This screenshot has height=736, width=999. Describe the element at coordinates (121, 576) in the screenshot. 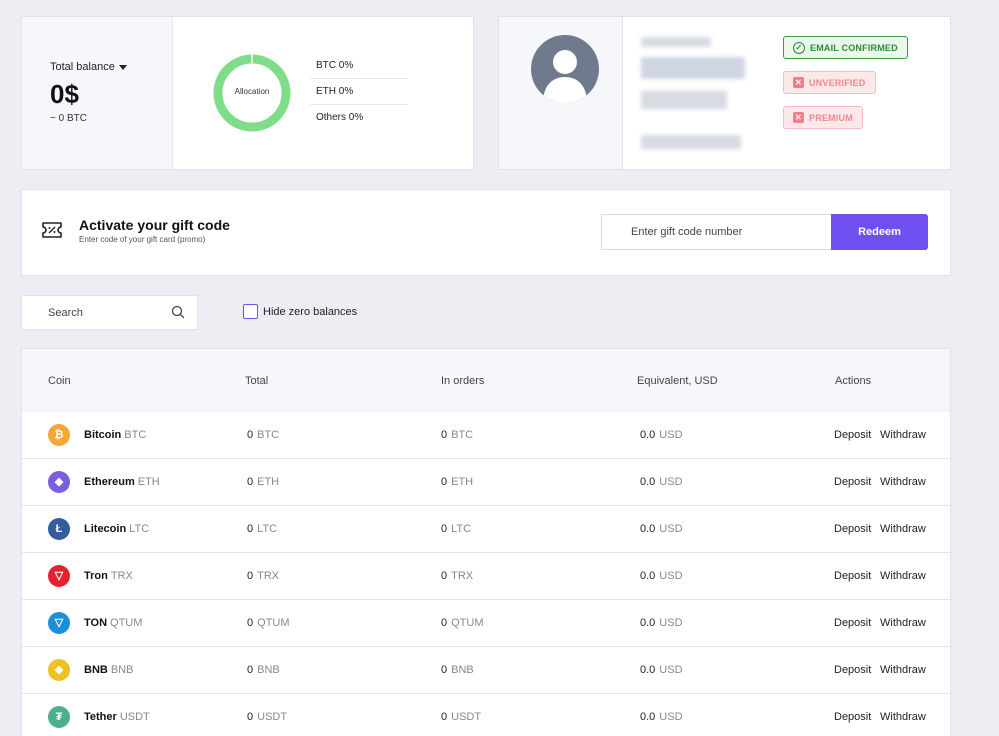

I see `coin-symbol: TRX` at that location.